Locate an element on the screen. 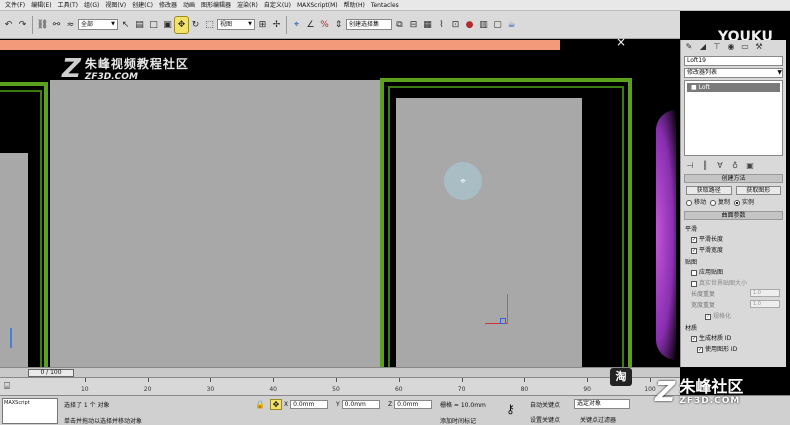  set-key-button: 设置关键点 is located at coordinates (545, 419).